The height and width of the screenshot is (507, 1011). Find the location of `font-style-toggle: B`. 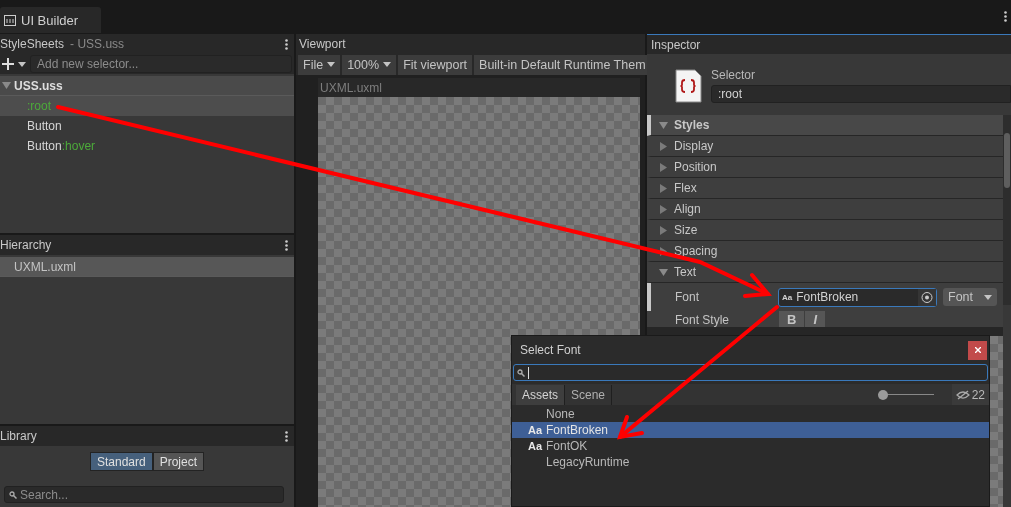

font-style-toggle: B is located at coordinates (792, 319).